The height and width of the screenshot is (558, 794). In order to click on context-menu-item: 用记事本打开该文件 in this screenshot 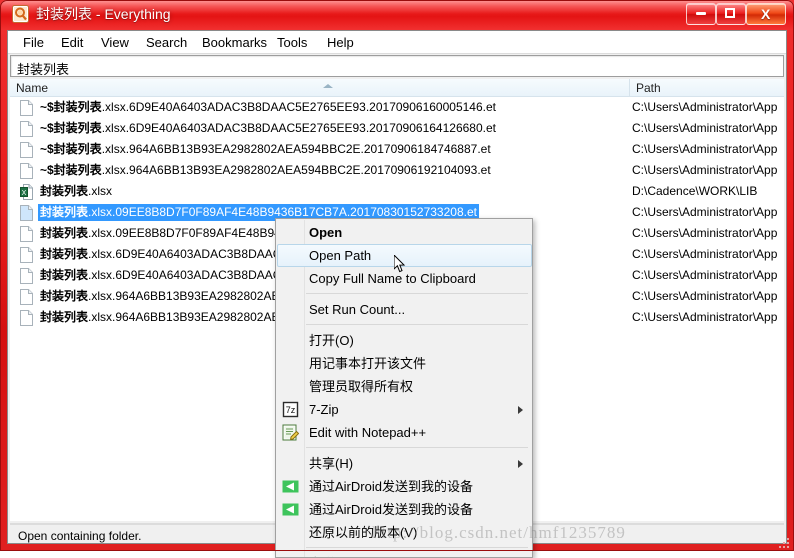, I will do `click(404, 363)`.